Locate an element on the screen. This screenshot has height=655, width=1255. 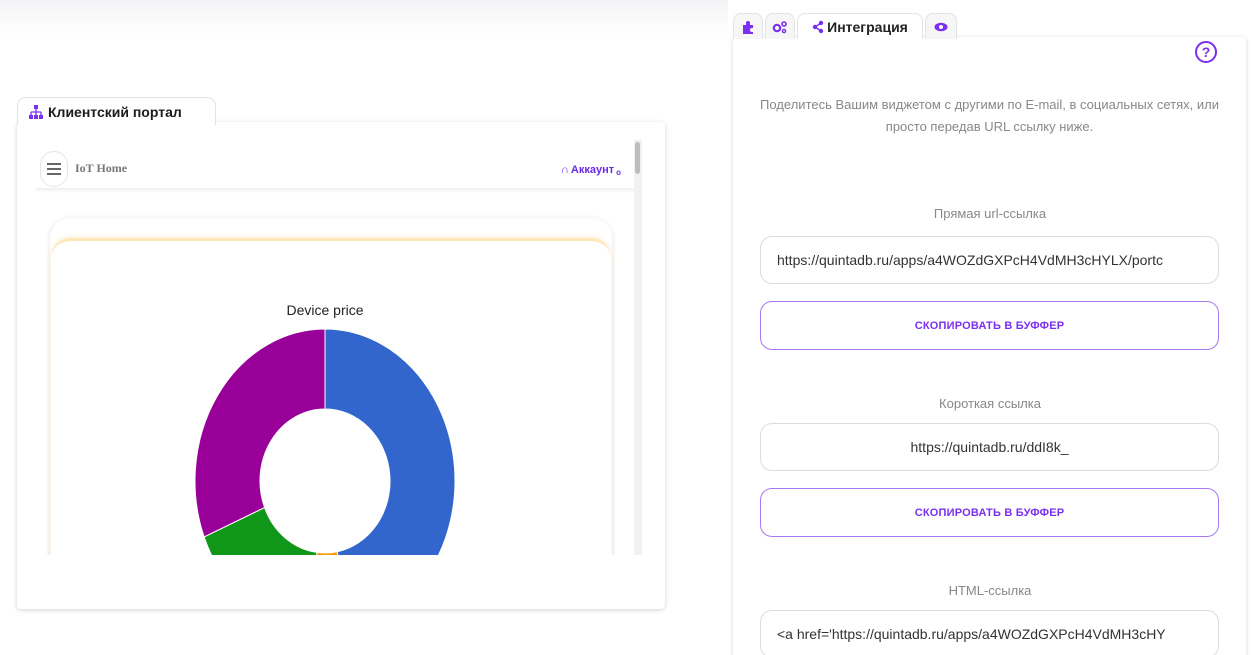
right-tabs: Интеграция is located at coordinates (845, 26).